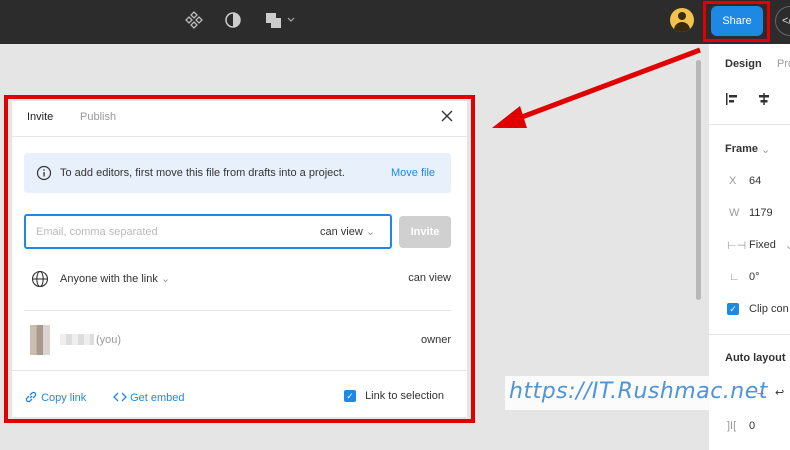  What do you see at coordinates (761, 213) in the screenshot?
I see `w-value: 1179` at bounding box center [761, 213].